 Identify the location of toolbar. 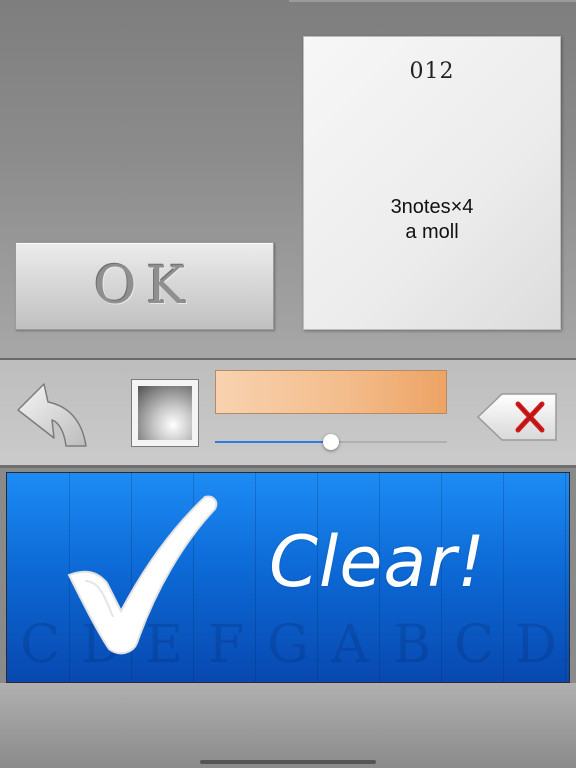
(288, 413).